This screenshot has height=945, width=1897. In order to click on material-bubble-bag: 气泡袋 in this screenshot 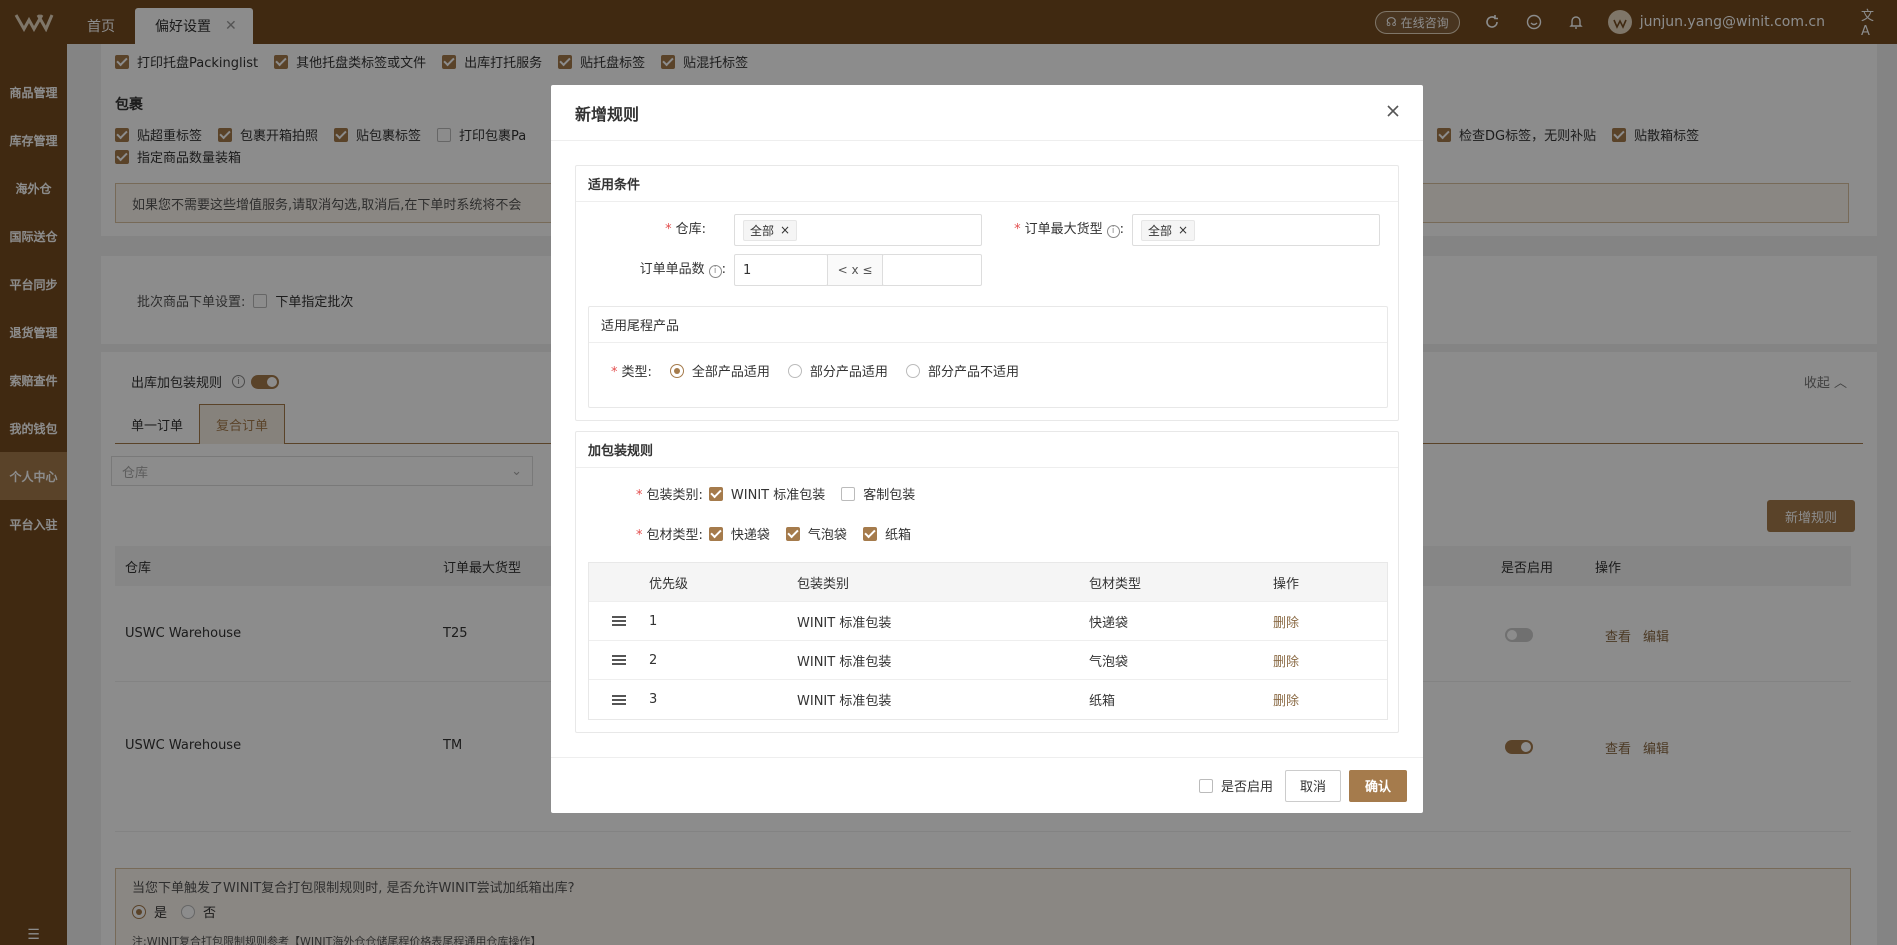, I will do `click(816, 533)`.